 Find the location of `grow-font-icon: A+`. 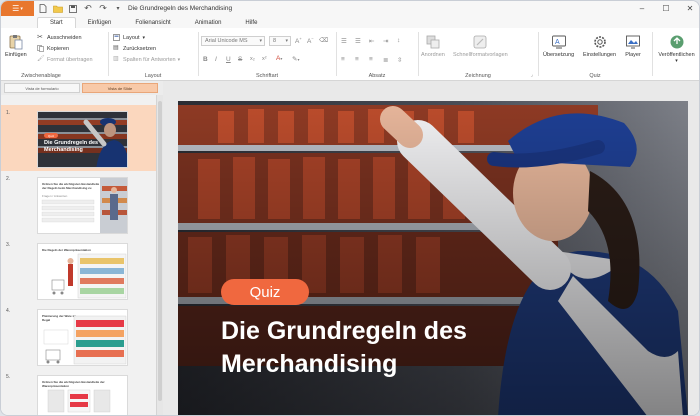

grow-font-icon: A+ is located at coordinates (298, 40).